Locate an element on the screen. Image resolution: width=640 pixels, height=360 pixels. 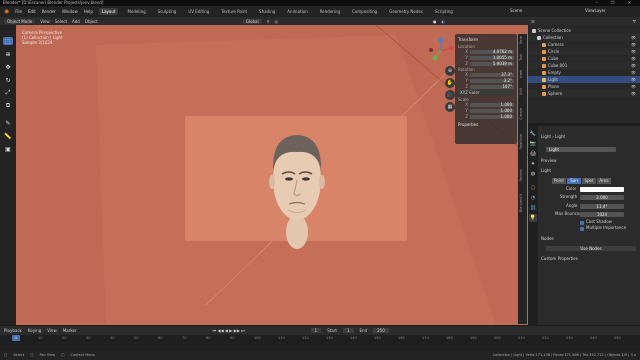
outliner-row: Sphere 👁 is located at coordinates (584, 93).